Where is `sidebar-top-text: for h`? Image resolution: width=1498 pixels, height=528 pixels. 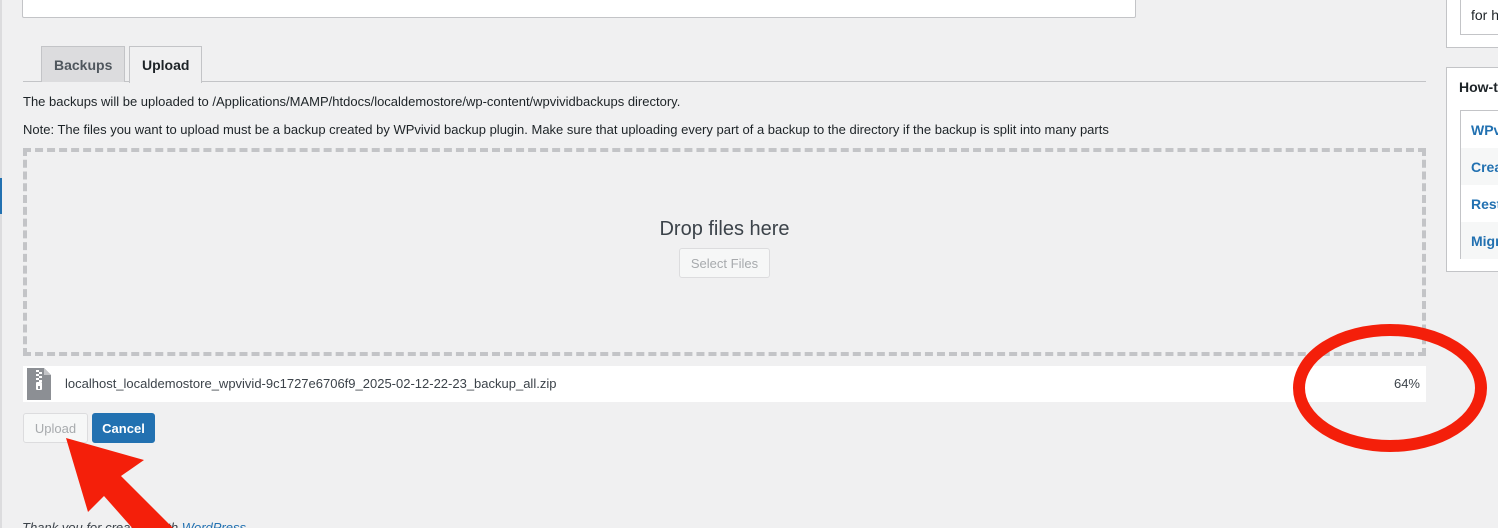 sidebar-top-text: for h is located at coordinates (1484, 15).